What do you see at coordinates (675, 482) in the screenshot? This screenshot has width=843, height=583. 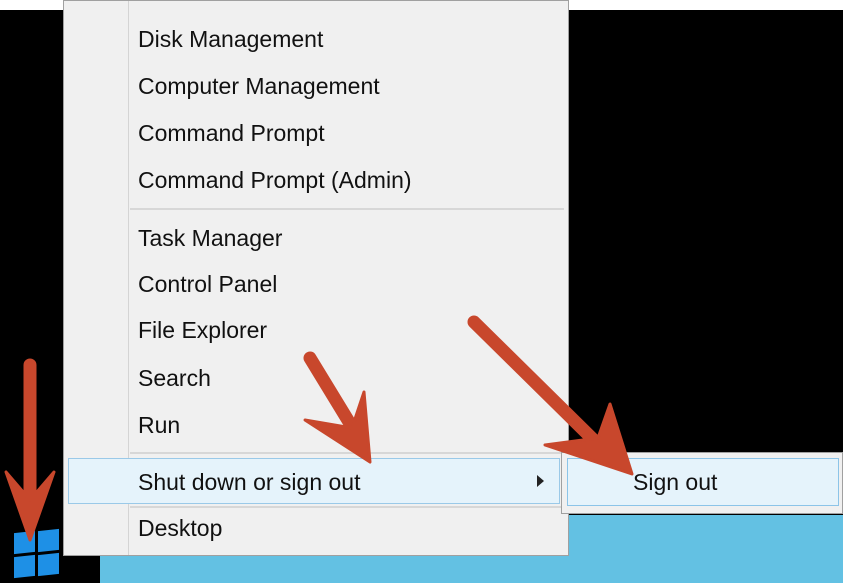 I see `submenu-item-sign-out: Sign out` at bounding box center [675, 482].